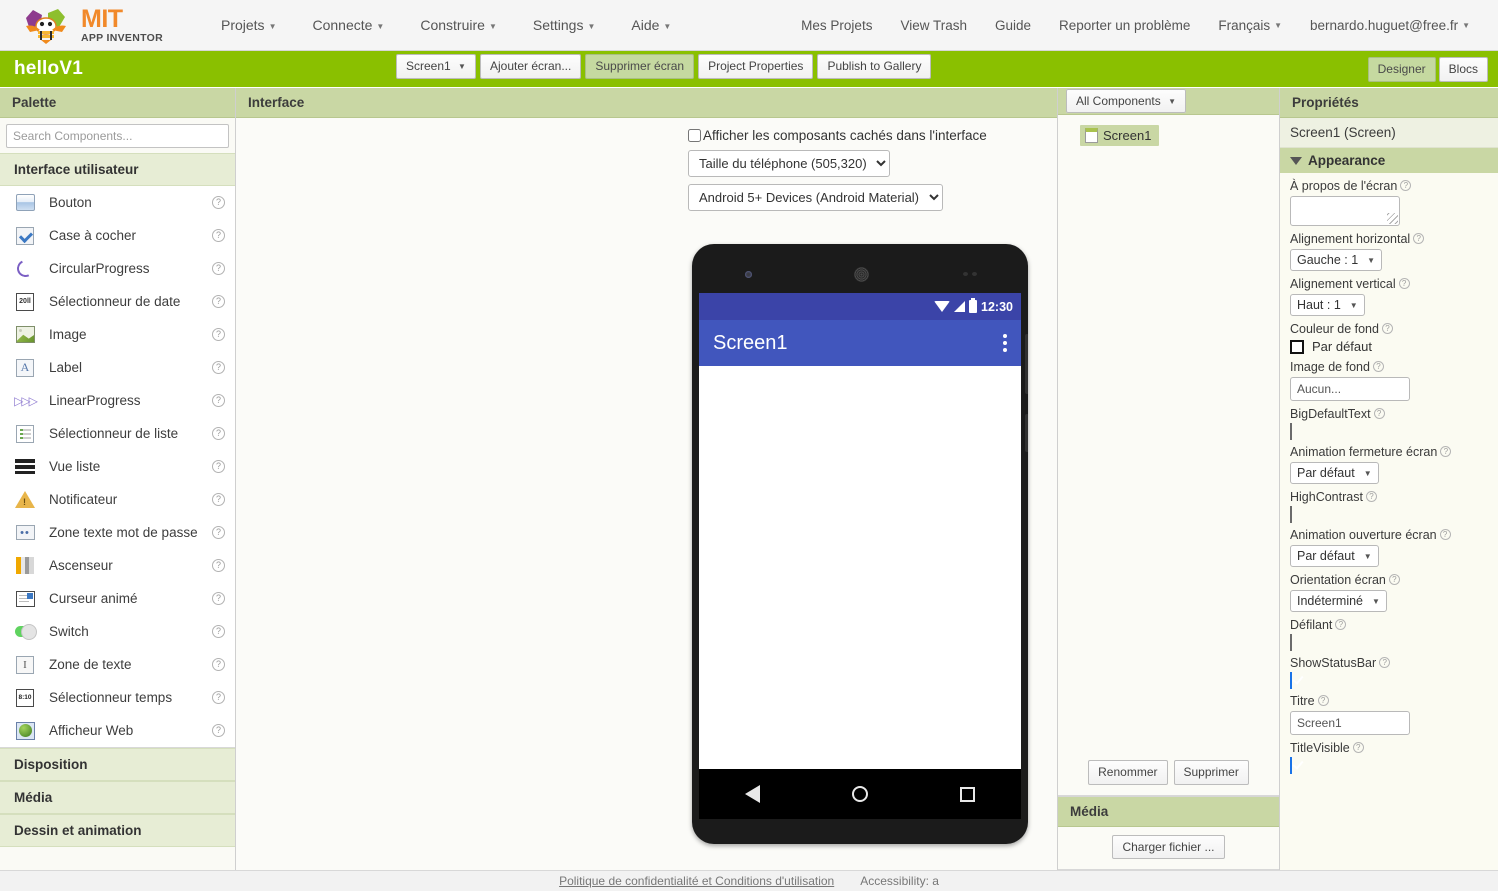  I want to click on menu-item-settings: Settings ▼, so click(564, 25).